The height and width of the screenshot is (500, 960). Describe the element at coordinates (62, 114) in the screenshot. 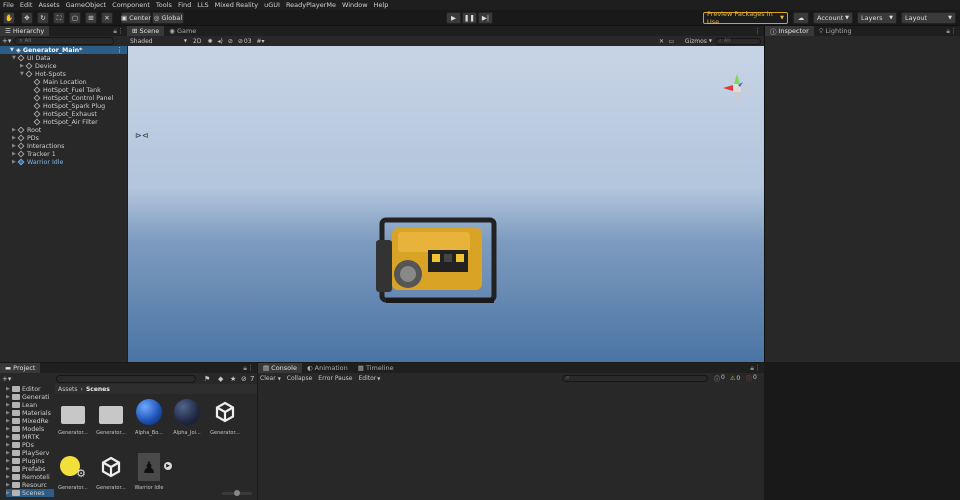

I see `hierarchy-item: HotSpot_Exhaust` at that location.